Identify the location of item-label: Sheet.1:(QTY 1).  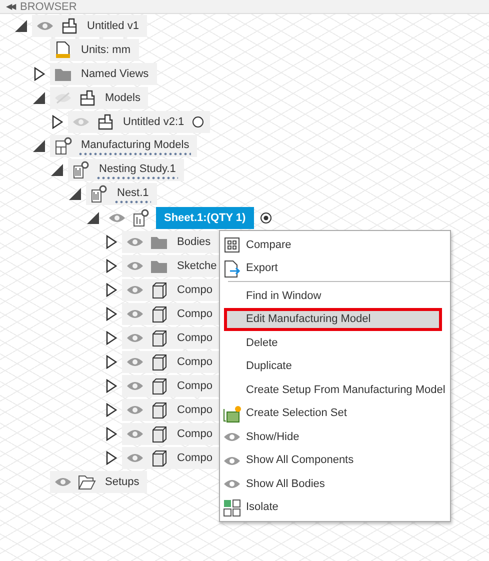
(205, 218).